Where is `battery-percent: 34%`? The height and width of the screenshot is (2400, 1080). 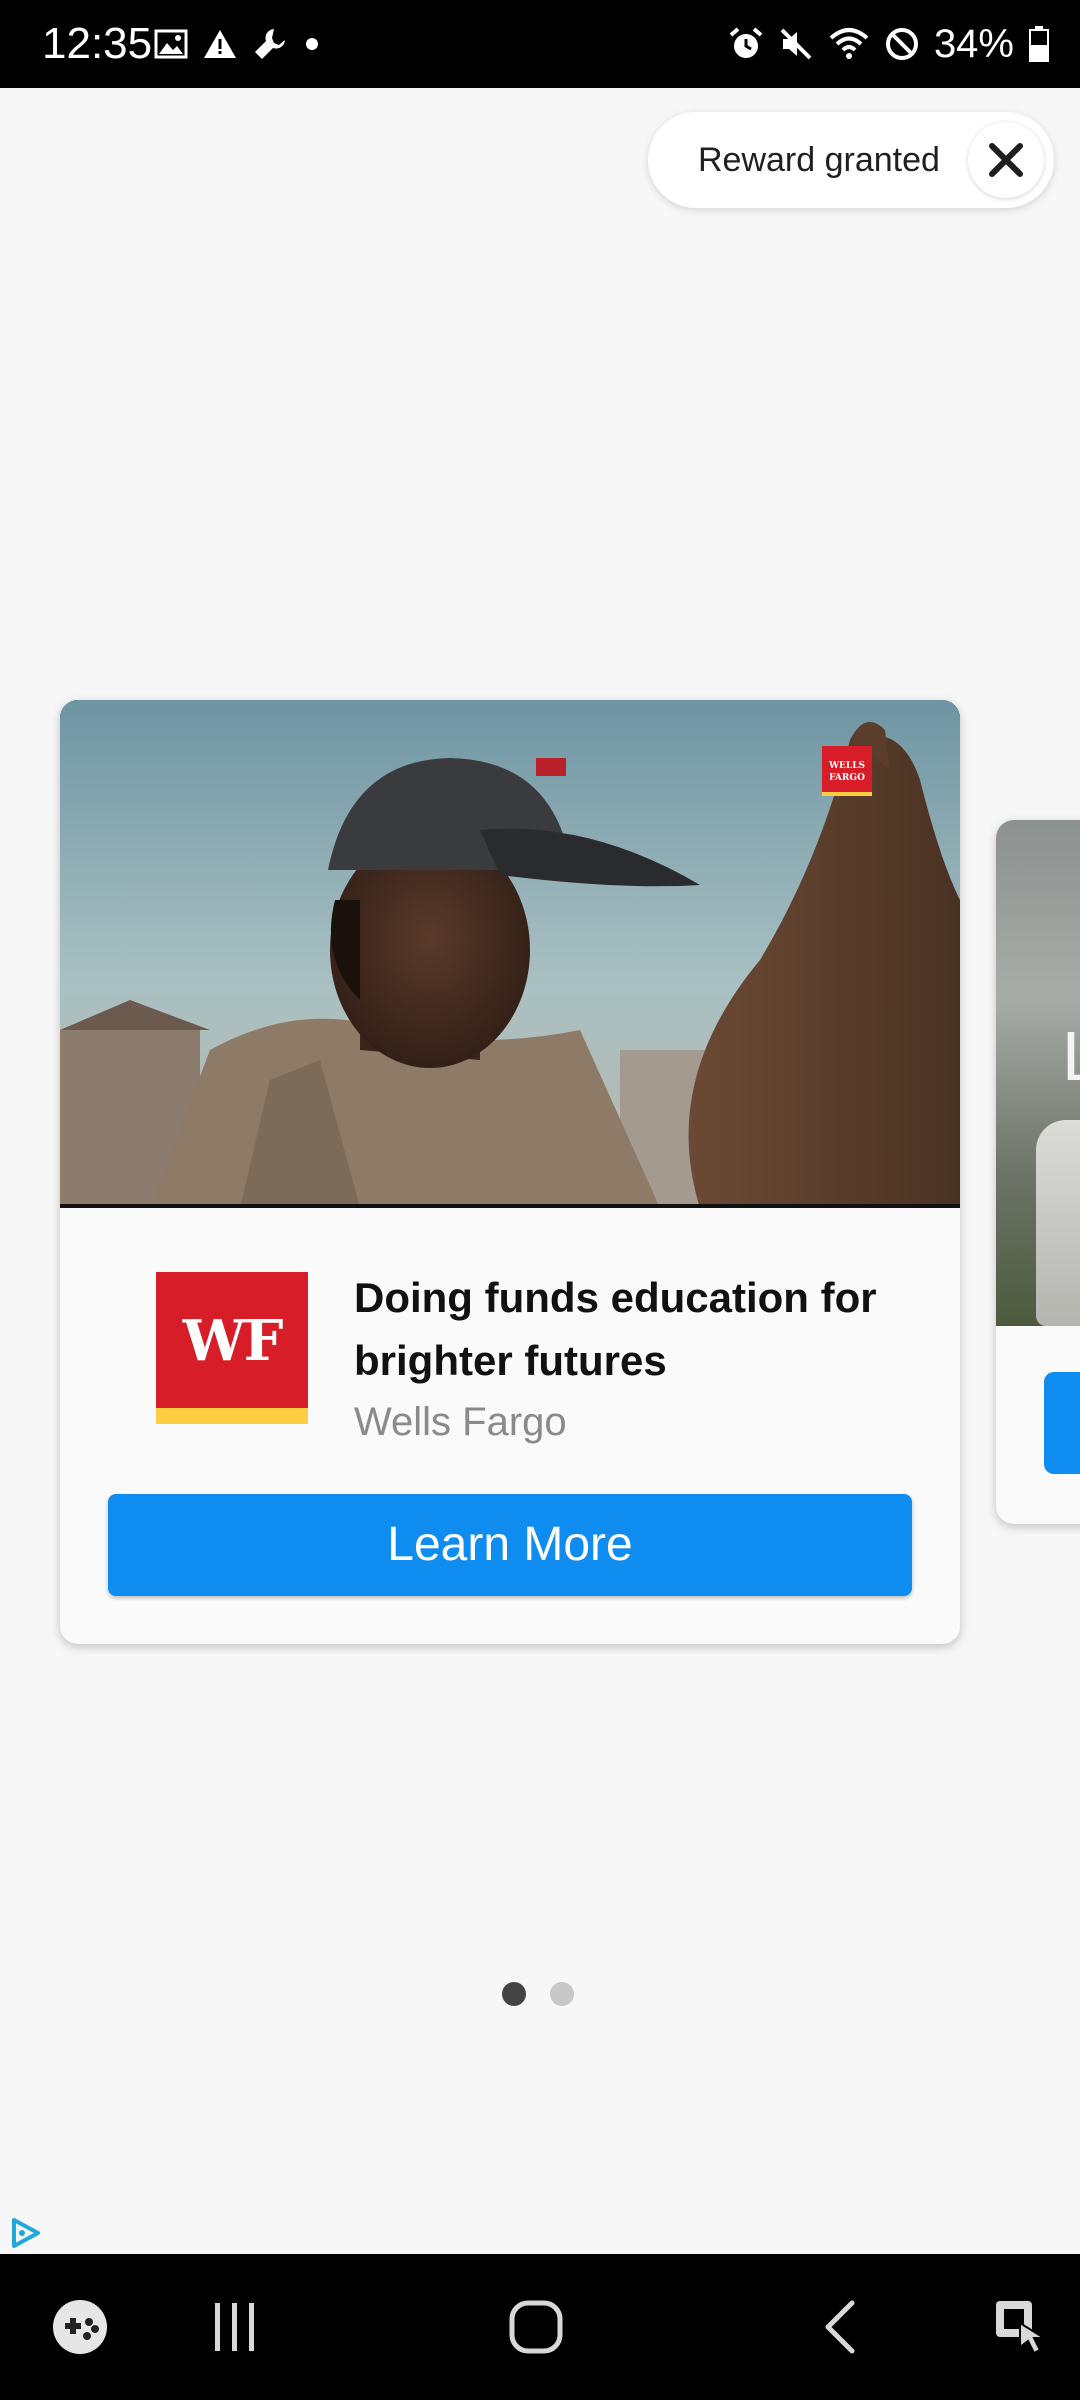
battery-percent: 34% is located at coordinates (973, 44).